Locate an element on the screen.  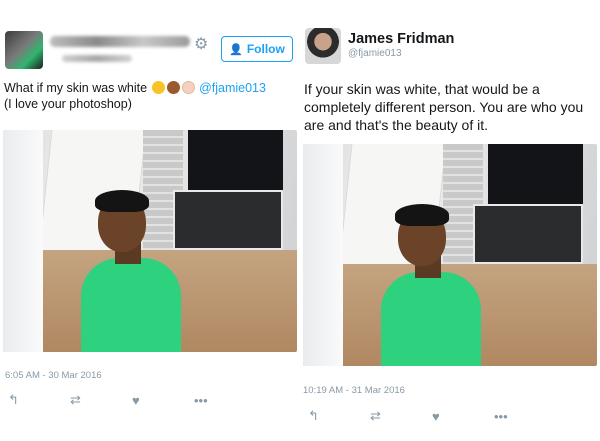
tweet-timestamp: 6:05 AM - 30 Mar 2016 is located at coordinates (53, 375).